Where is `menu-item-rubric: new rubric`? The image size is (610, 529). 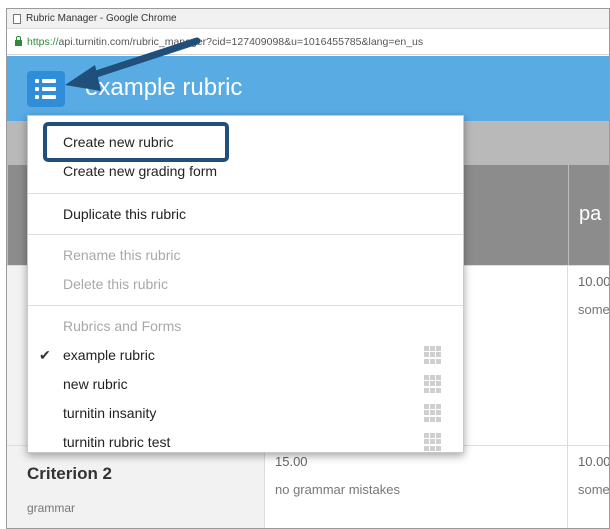
menu-item-rubric: new rubric is located at coordinates (95, 384).